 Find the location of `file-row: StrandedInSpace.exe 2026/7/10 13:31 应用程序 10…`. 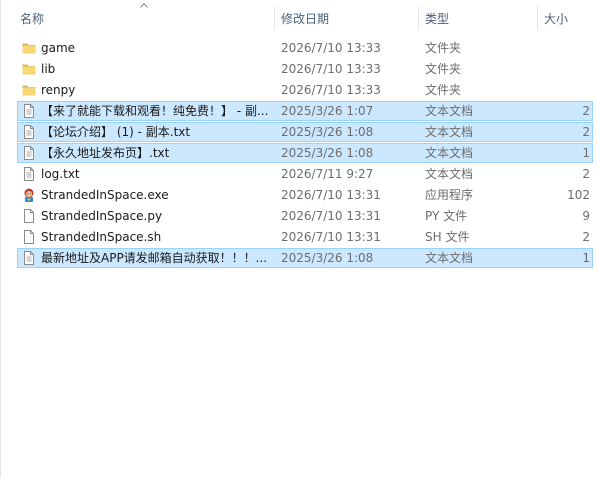

file-row: StrandedInSpace.exe 2026/7/10 13:31 应用程序 10… is located at coordinates (305, 195).